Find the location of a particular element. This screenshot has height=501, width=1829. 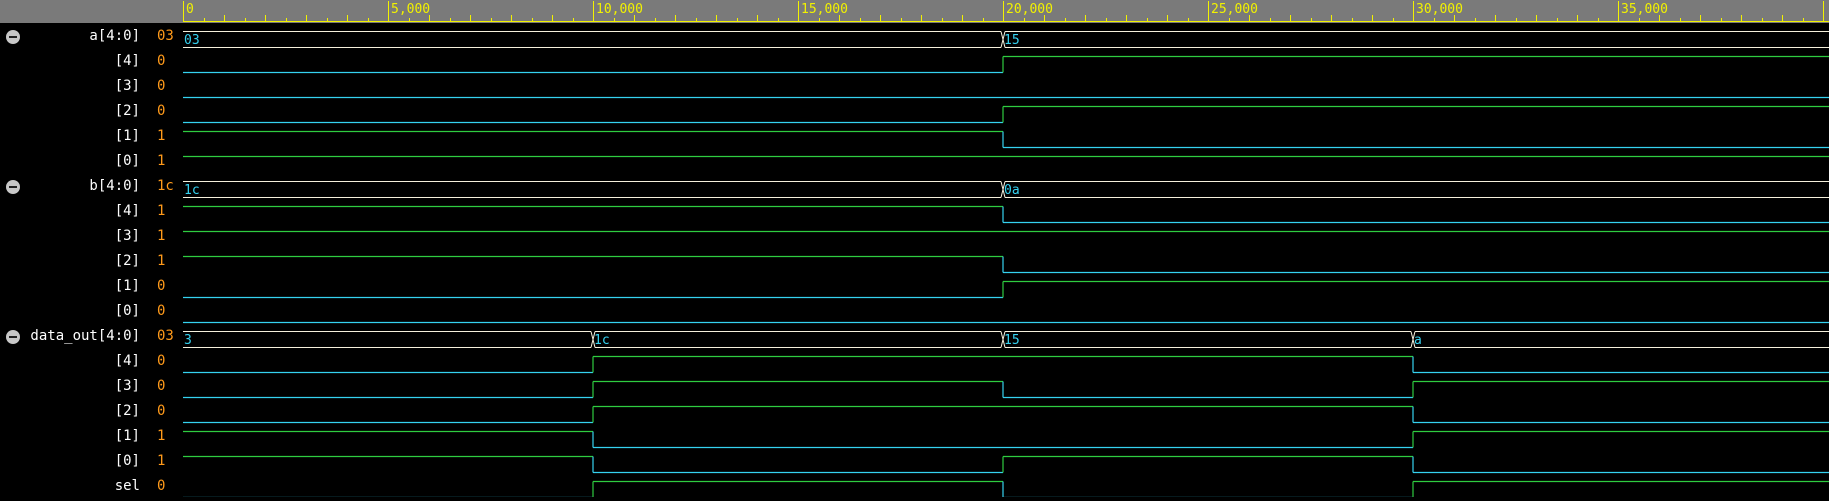

names-ruler-spacer is located at coordinates (91, 11).